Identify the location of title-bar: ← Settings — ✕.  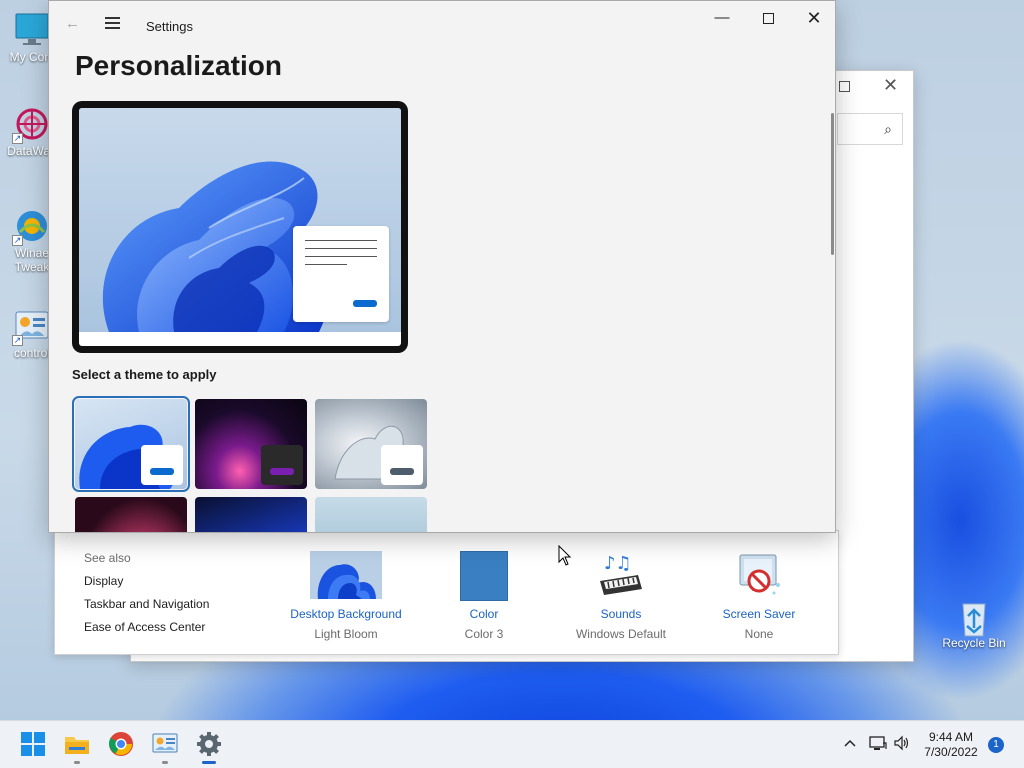
(442, 25).